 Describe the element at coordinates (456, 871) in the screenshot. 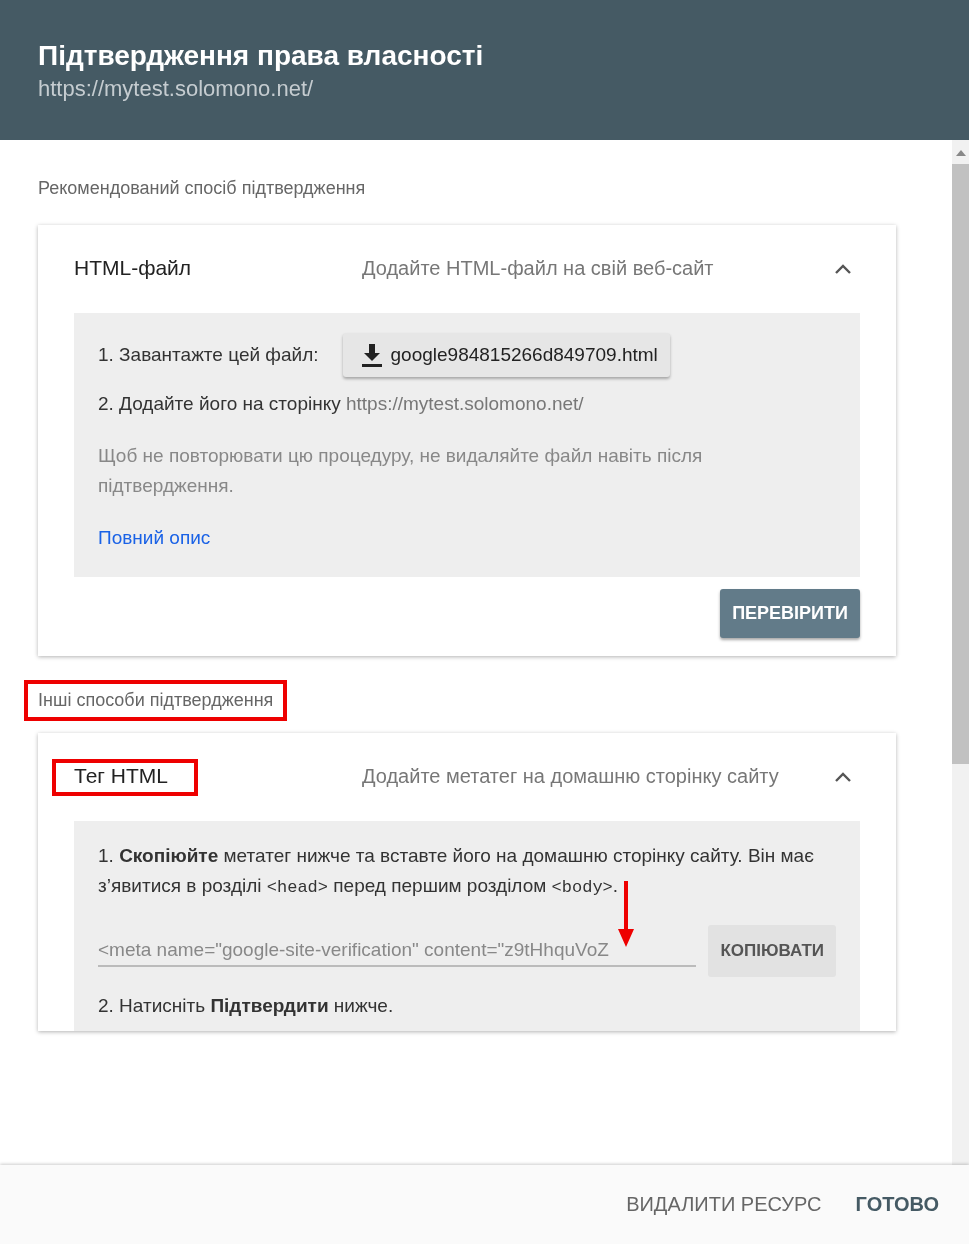

I see `step-text: 1. Скопіюйте метатег нижче та вставте його на домашню сторінку сайту. Він має з’явитися в розділі <head> перед першим розділом <body>.` at that location.